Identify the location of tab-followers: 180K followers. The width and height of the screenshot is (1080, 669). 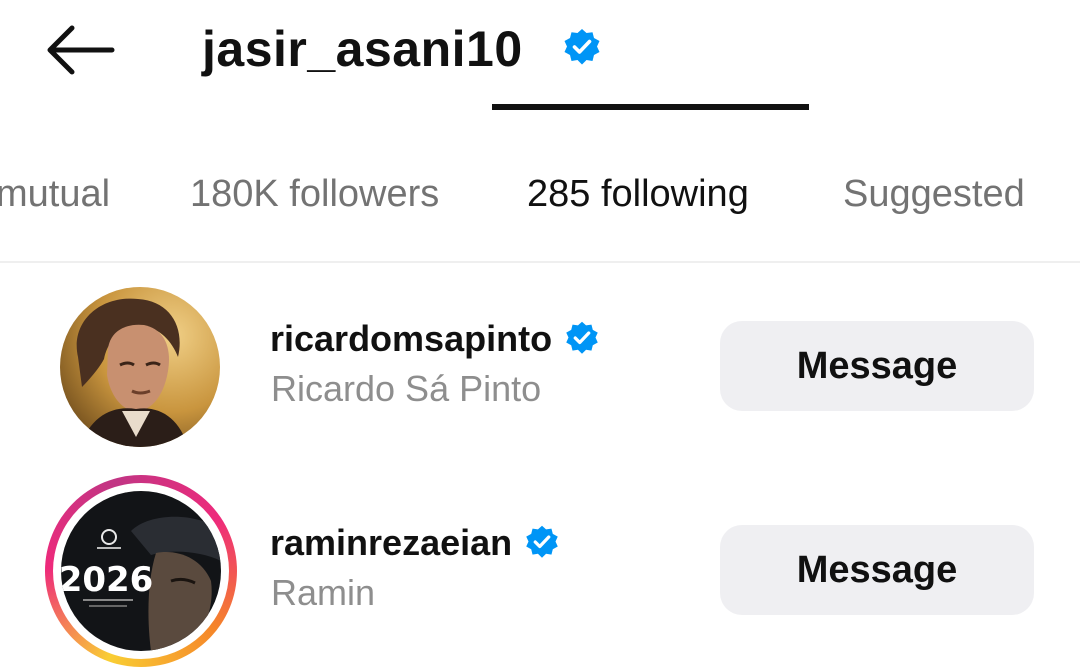
(314, 194).